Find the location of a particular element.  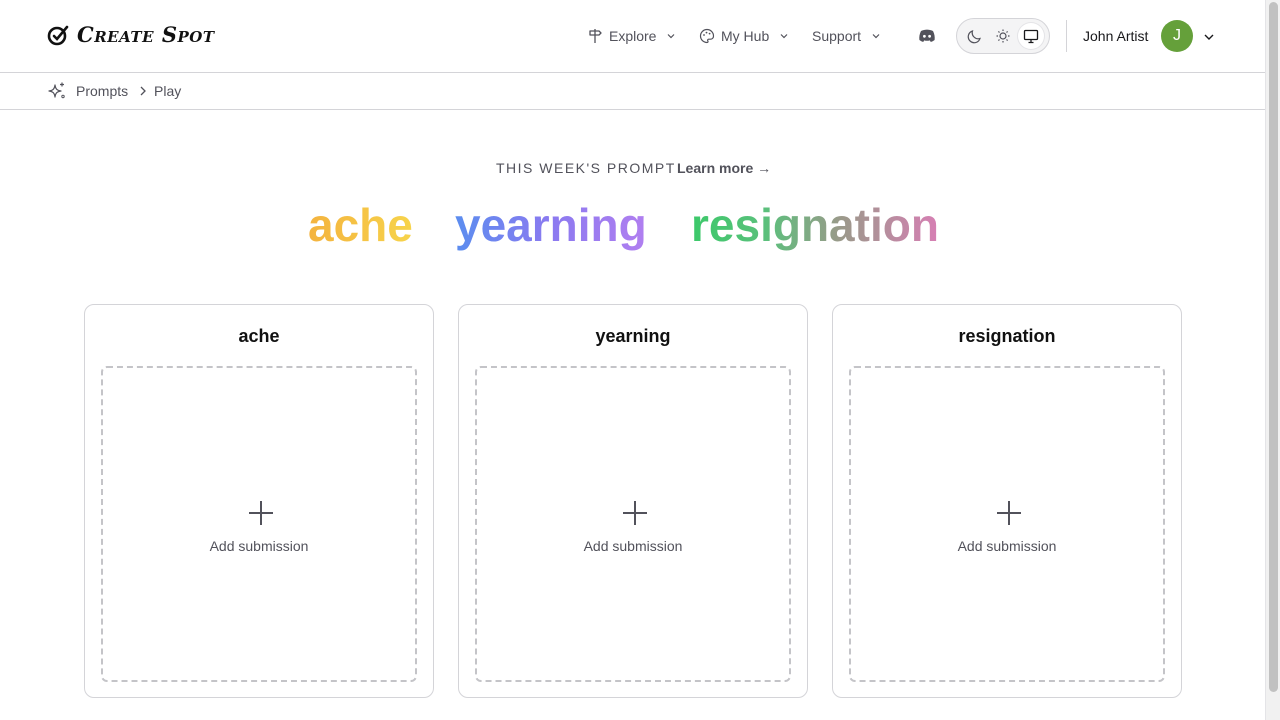

breadcrumb-current: Play is located at coordinates (168, 91).